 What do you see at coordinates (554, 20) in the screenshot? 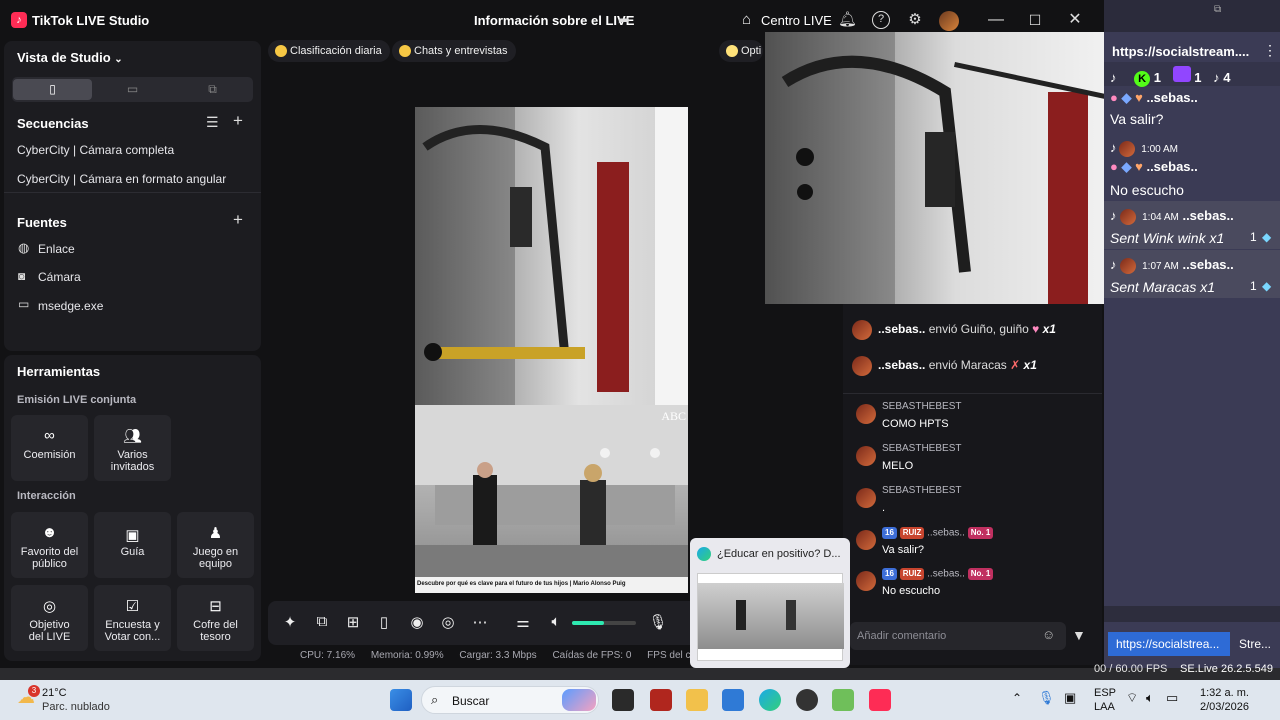
I see `live-info-title: Información sobre el LIVE` at bounding box center [554, 20].